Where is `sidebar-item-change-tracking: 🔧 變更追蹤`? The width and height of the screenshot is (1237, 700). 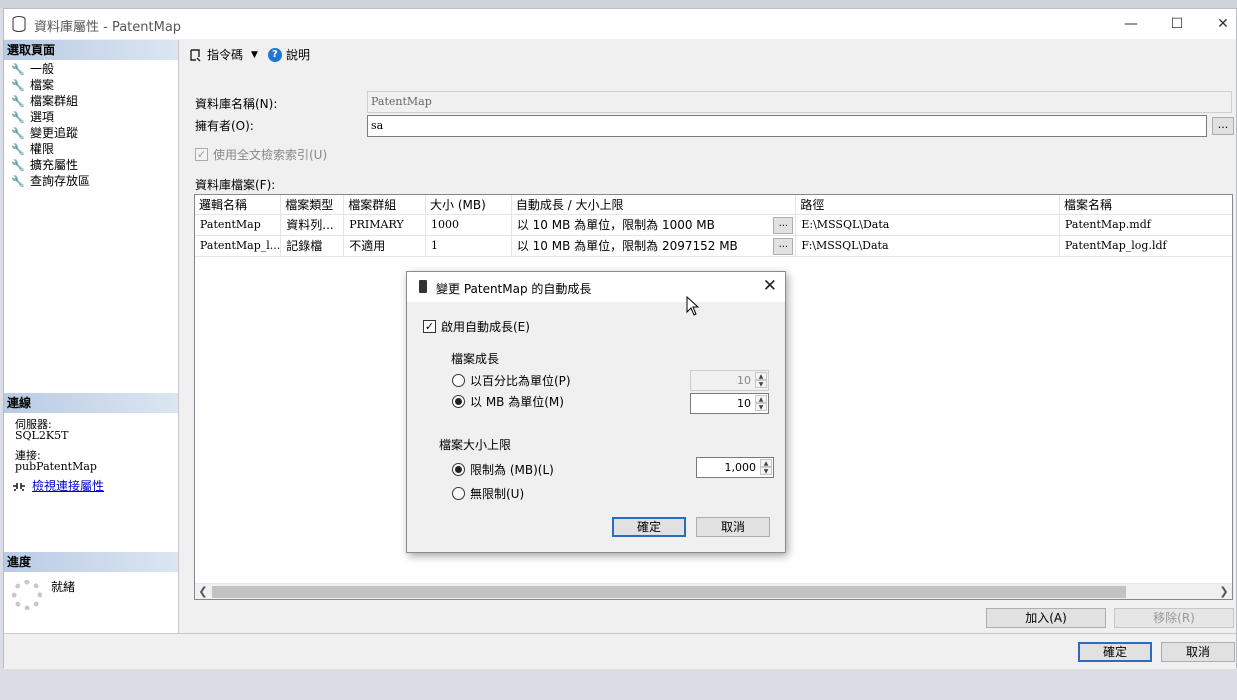 sidebar-item-change-tracking: 🔧 變更追蹤 is located at coordinates (91, 133).